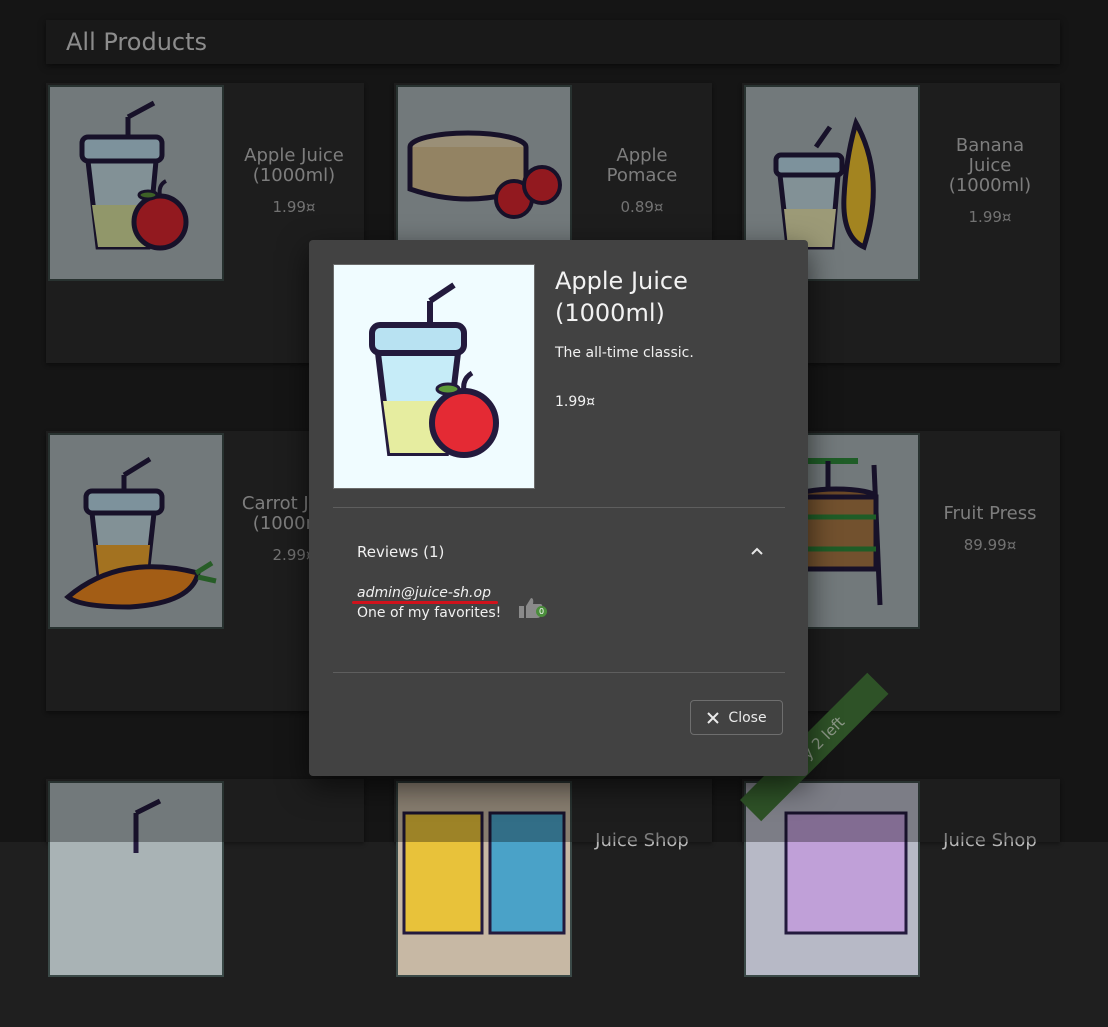 The image size is (1108, 1027). Describe the element at coordinates (621, 297) in the screenshot. I see `dialog-title: Apple Juice (1000ml)` at that location.